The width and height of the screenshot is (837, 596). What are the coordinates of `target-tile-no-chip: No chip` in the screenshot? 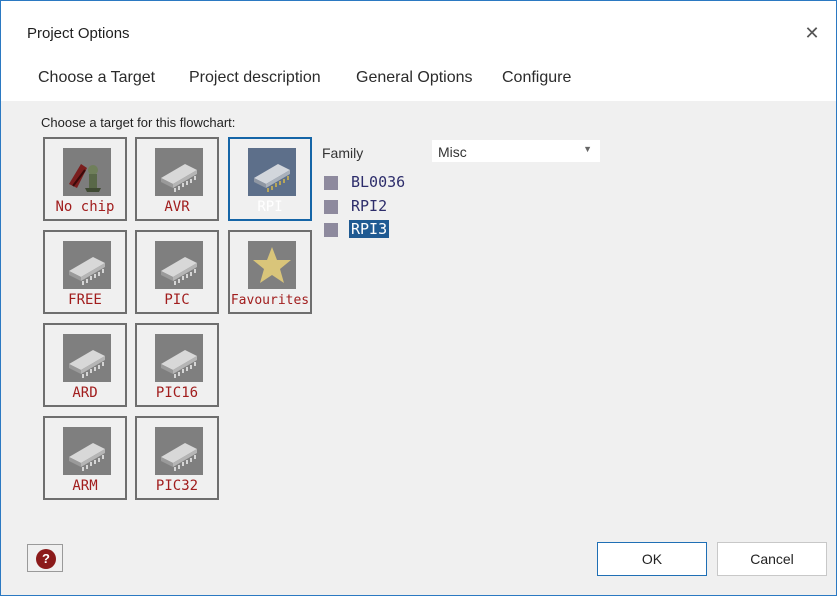 It's located at (85, 179).